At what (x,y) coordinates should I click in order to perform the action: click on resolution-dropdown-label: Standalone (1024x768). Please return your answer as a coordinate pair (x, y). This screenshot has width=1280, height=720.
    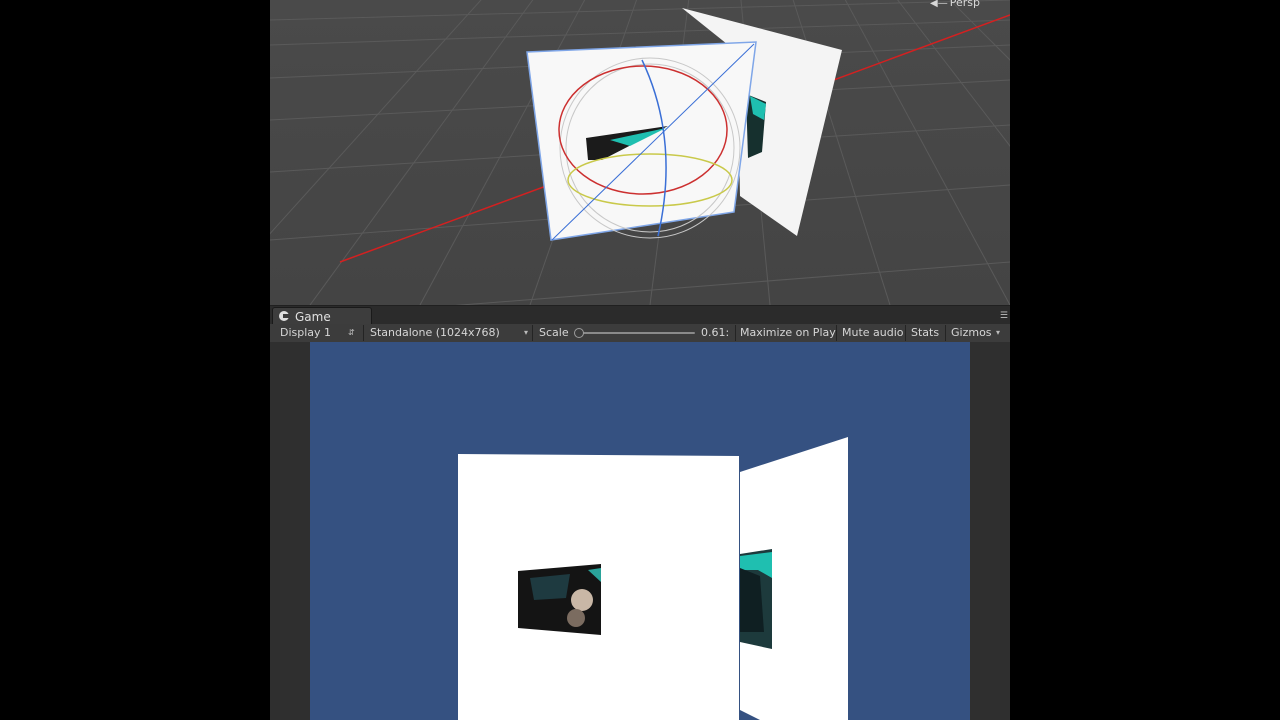
    Looking at the image, I should click on (435, 332).